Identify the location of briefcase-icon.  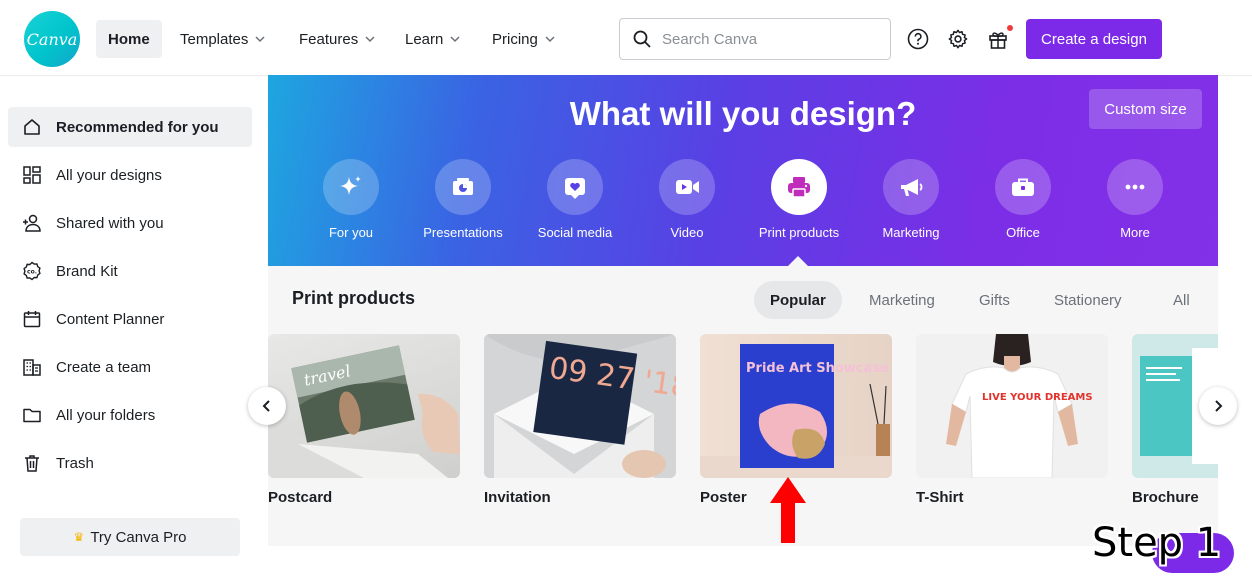
(1023, 187).